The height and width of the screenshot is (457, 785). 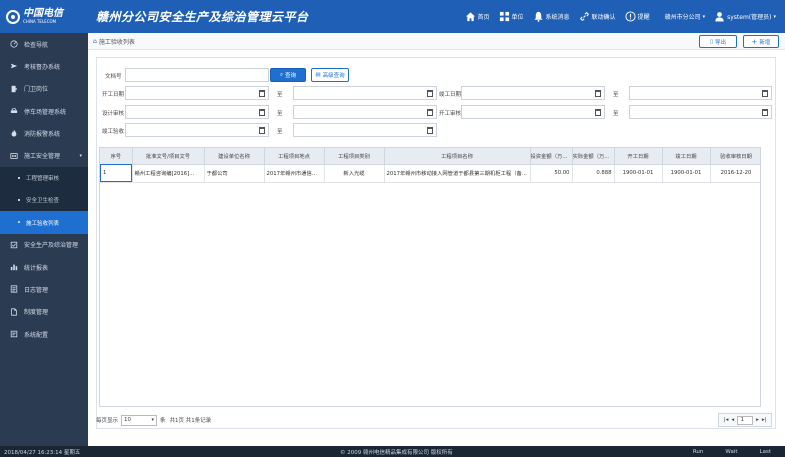 I want to click on build-review-label: 开工审核, so click(x=450, y=114).